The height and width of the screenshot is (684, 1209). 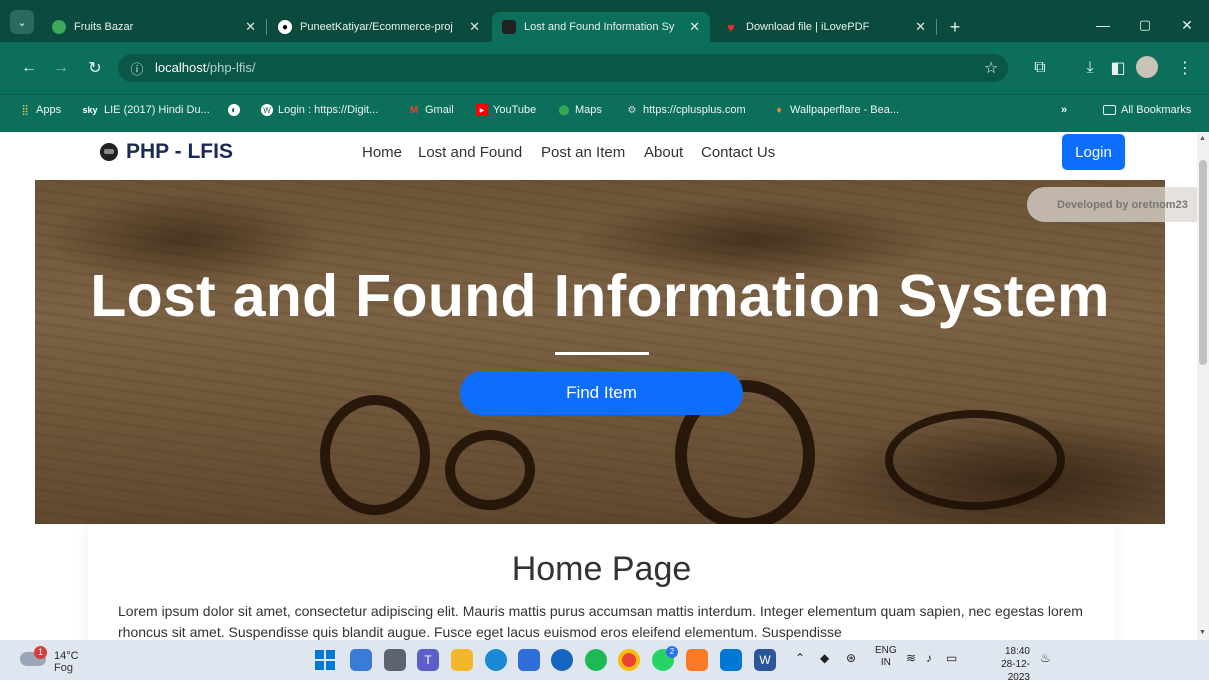 I want to click on back-arrow-icon: ←, so click(x=29, y=68).